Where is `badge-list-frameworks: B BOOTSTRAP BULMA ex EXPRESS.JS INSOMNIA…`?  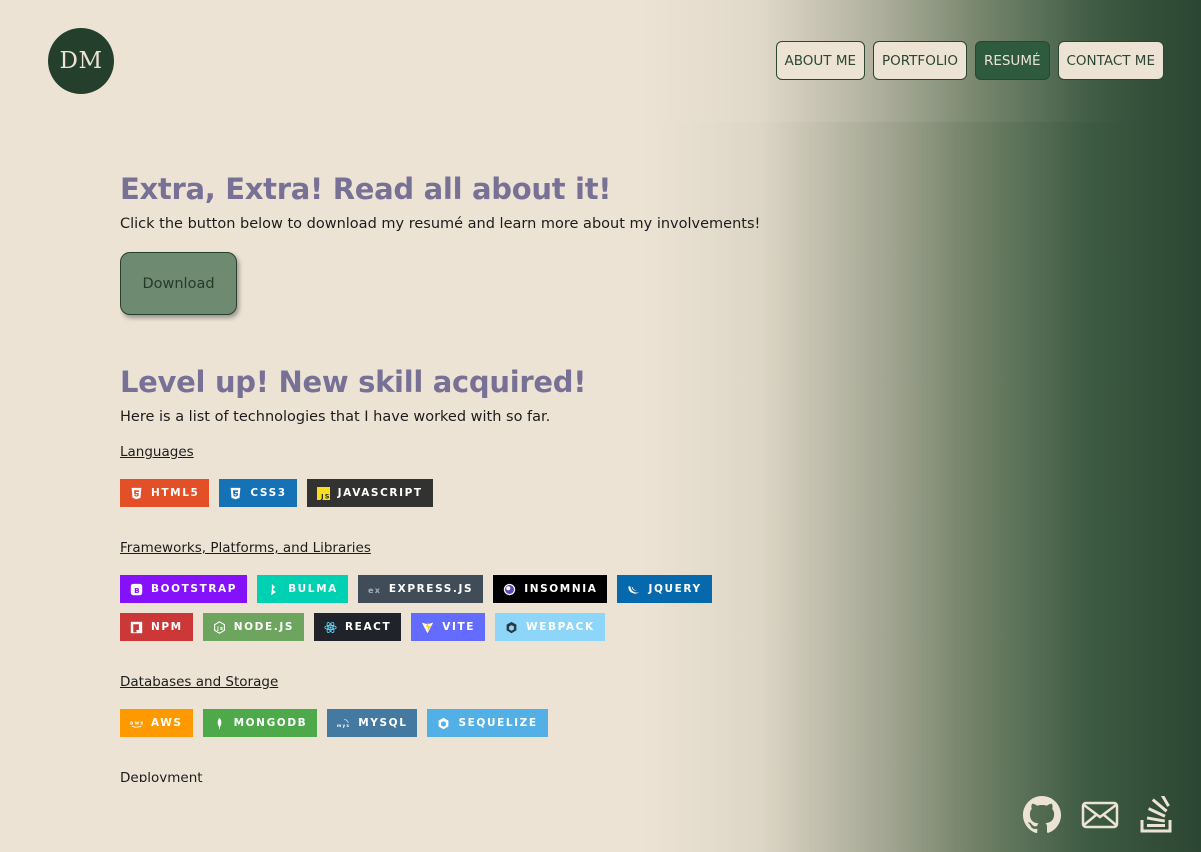
badge-list-frameworks: B BOOTSTRAP BULMA ex EXPRESS.JS INSOMNIA… is located at coordinates (430, 608).